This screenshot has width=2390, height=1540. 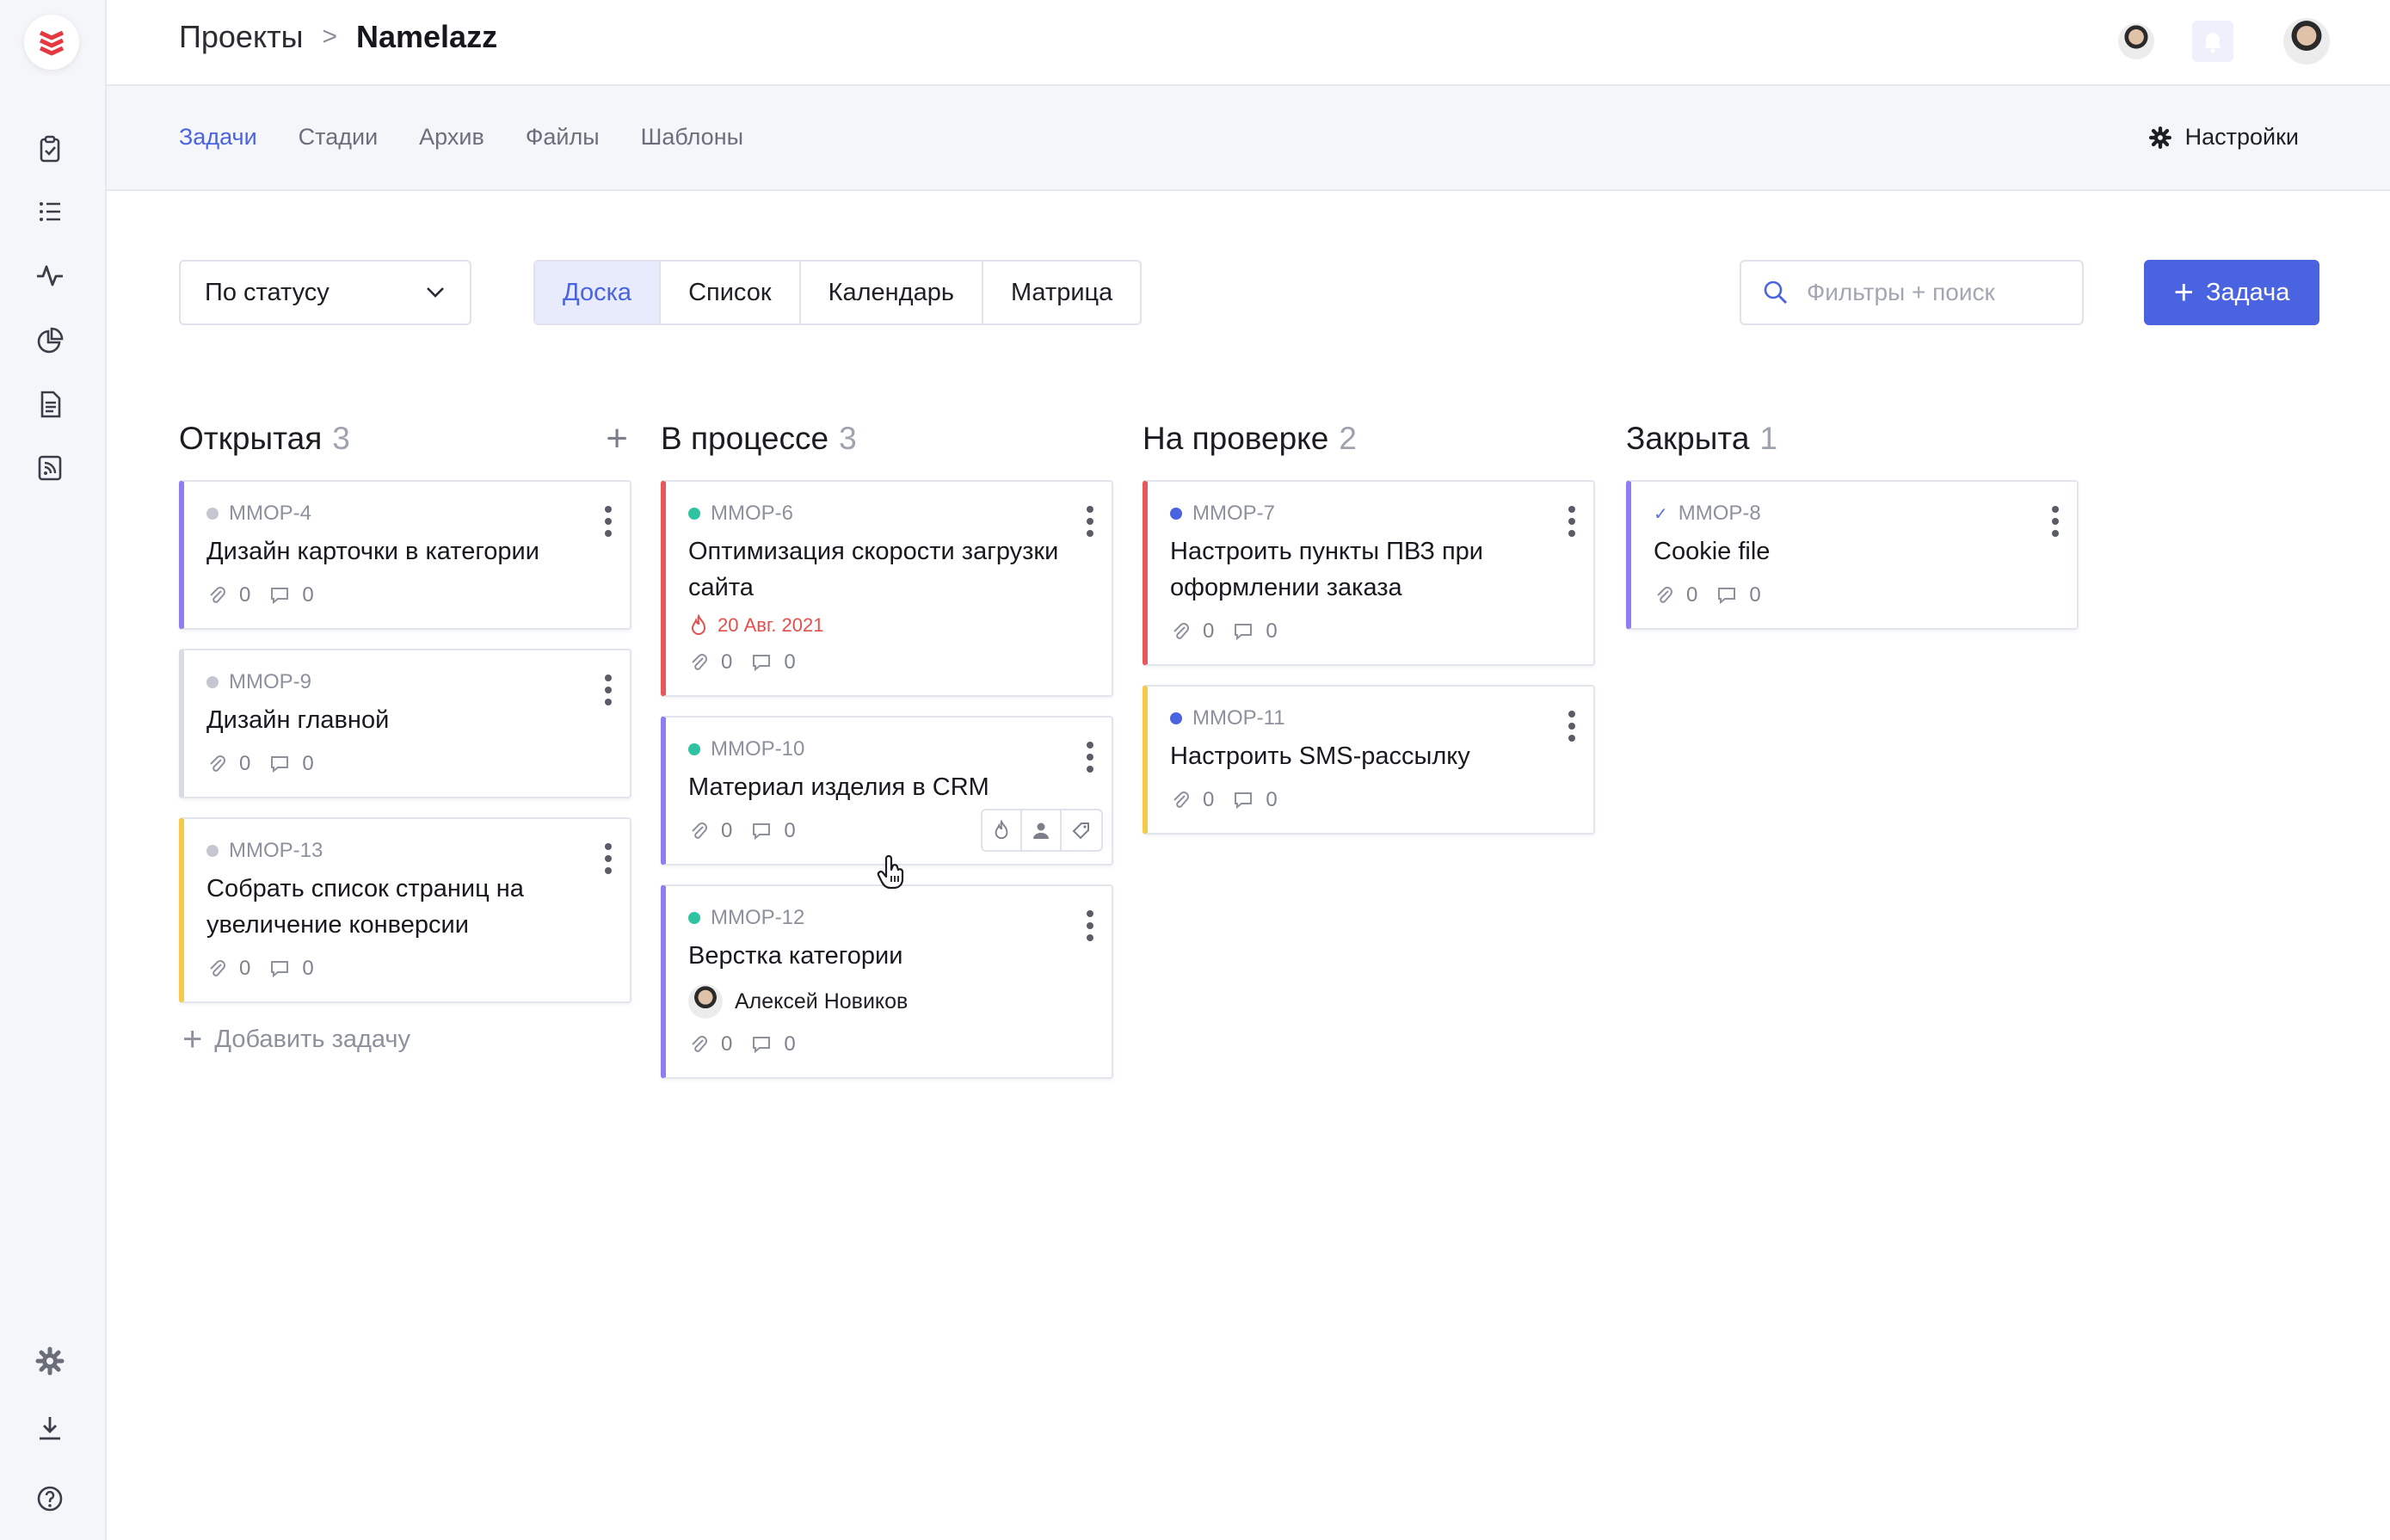 What do you see at coordinates (1369, 718) in the screenshot?
I see `task-id: MMOP-11` at bounding box center [1369, 718].